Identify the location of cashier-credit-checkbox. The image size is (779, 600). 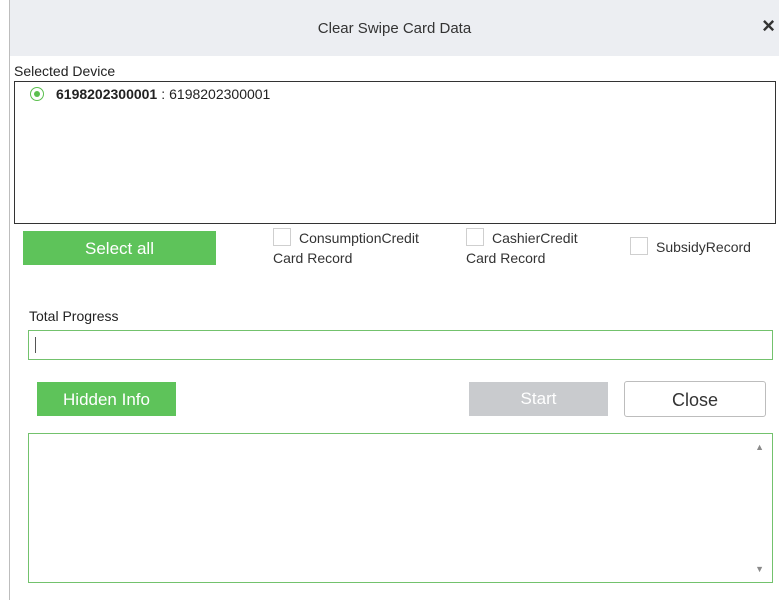
(475, 237).